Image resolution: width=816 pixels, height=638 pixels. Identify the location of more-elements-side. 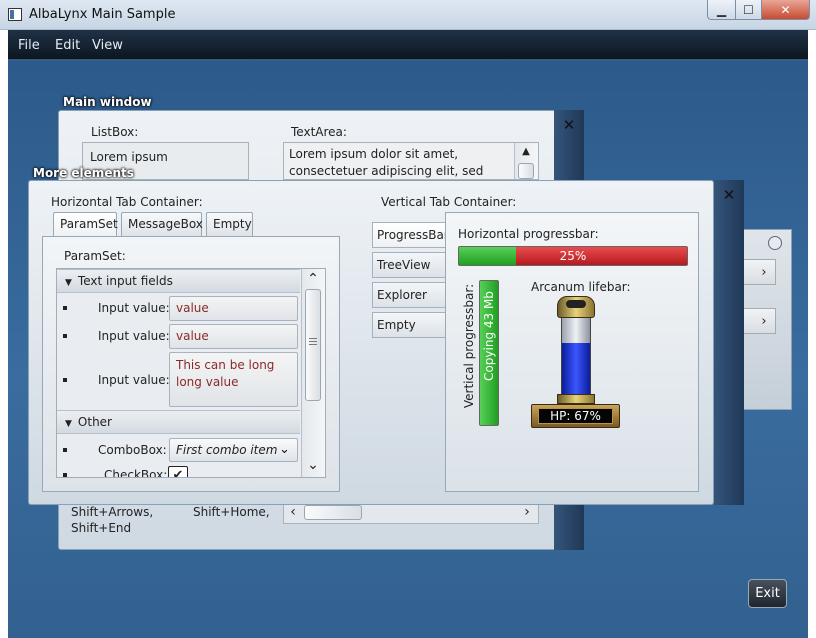
(729, 342).